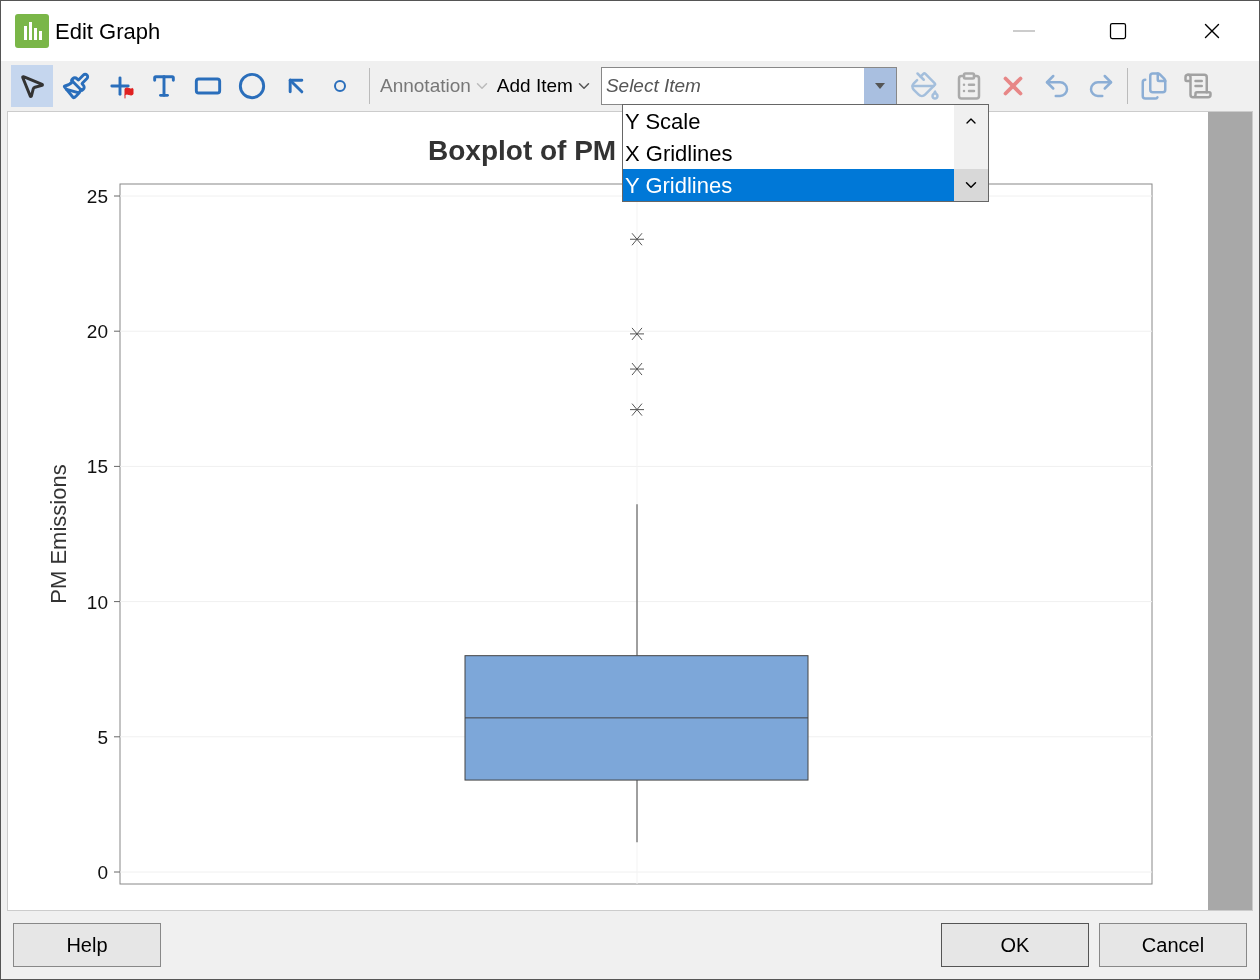  What do you see at coordinates (1015, 945) in the screenshot?
I see `dialog-button: OK` at bounding box center [1015, 945].